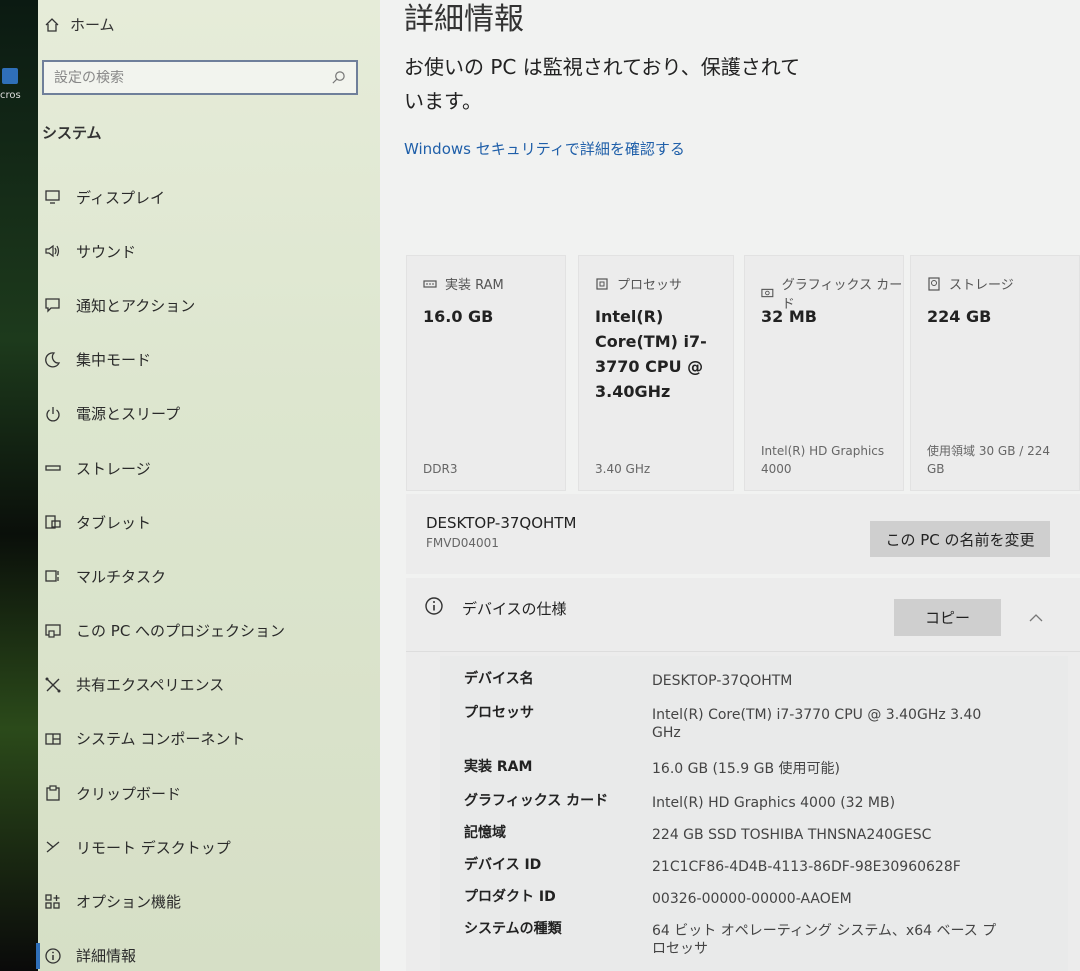 The height and width of the screenshot is (971, 1080). I want to click on card-header-label: プロセッサ, so click(650, 285).